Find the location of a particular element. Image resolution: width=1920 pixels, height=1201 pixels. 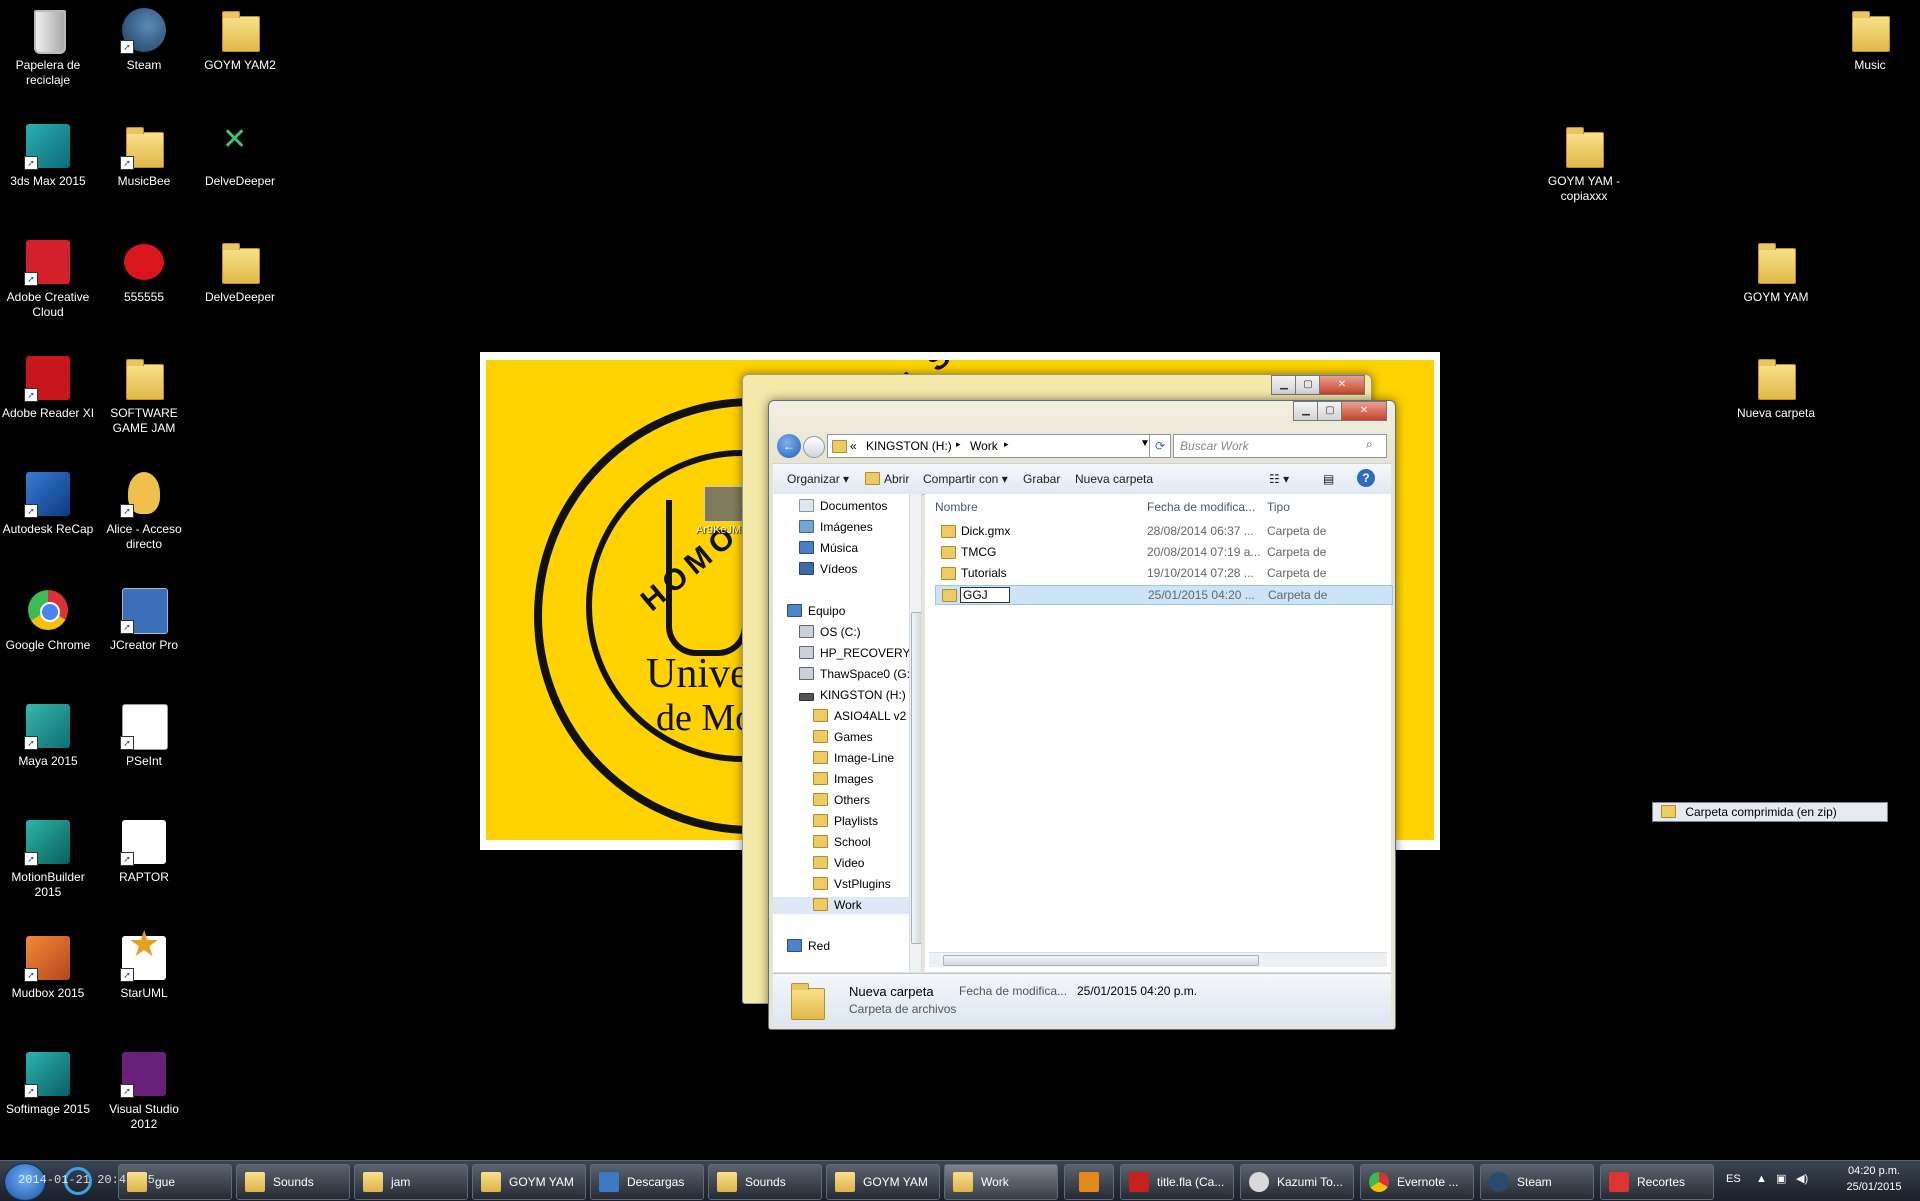

refresh-button: ⟳ is located at coordinates (1160, 446).